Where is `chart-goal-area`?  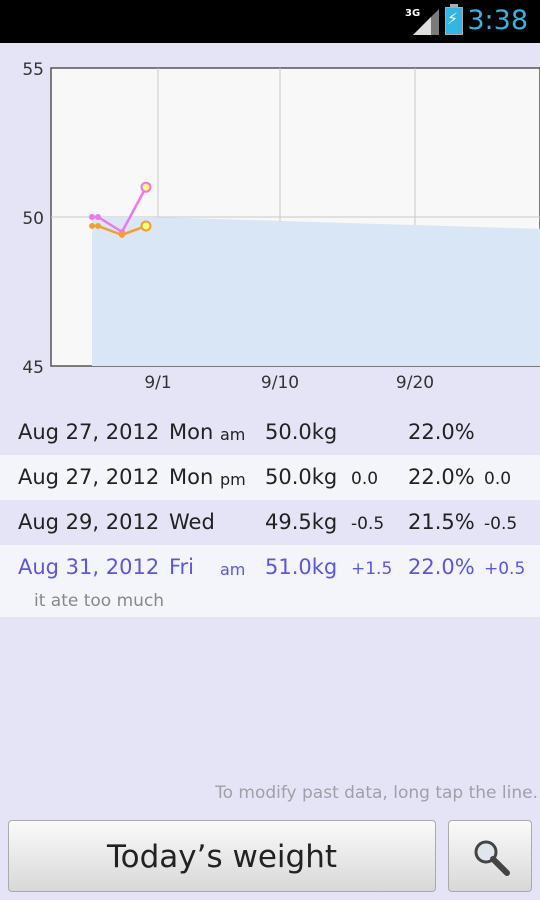 chart-goal-area is located at coordinates (316, 291).